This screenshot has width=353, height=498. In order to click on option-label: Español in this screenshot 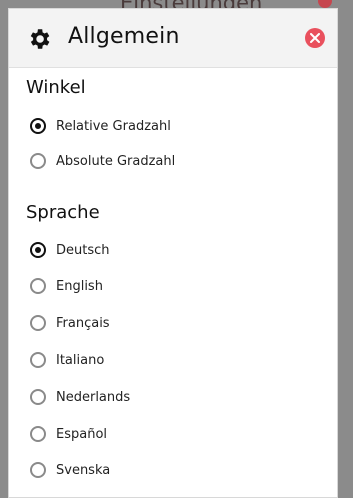, I will do `click(82, 434)`.